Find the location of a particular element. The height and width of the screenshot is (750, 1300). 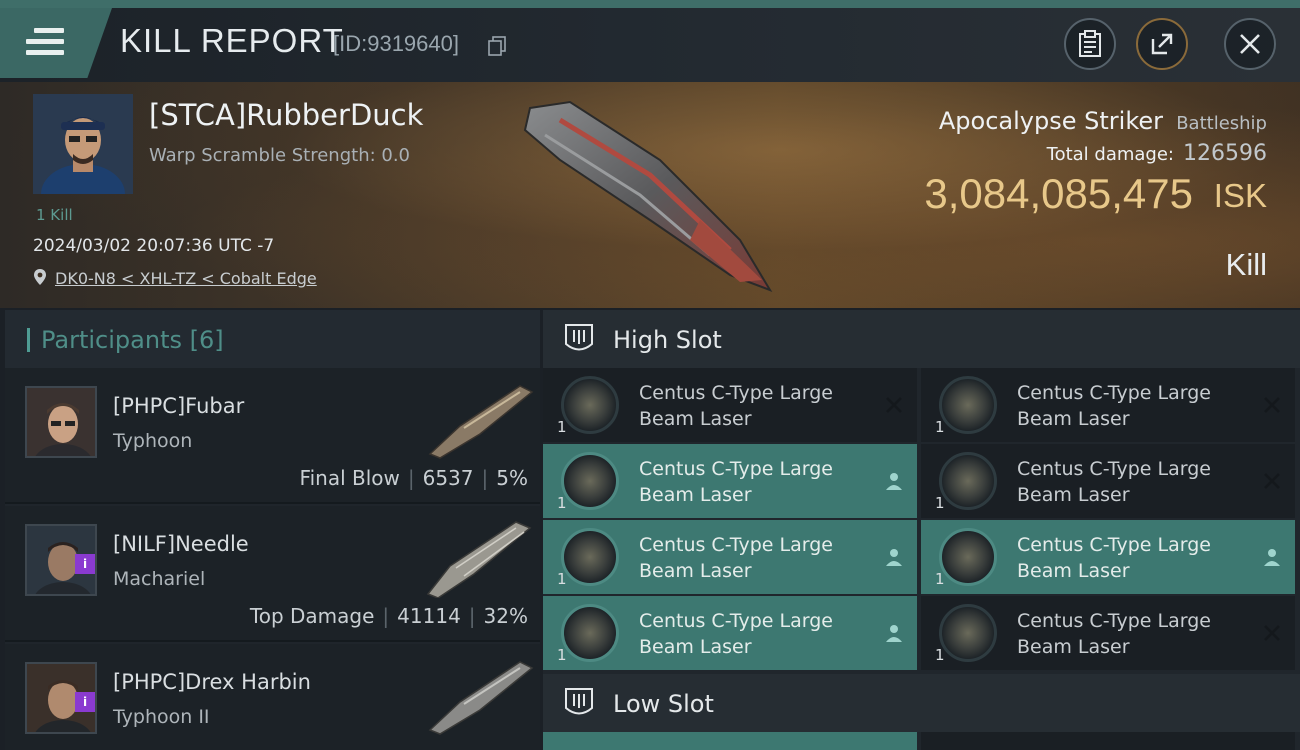

header-accent-bar is located at coordinates (28, 340).